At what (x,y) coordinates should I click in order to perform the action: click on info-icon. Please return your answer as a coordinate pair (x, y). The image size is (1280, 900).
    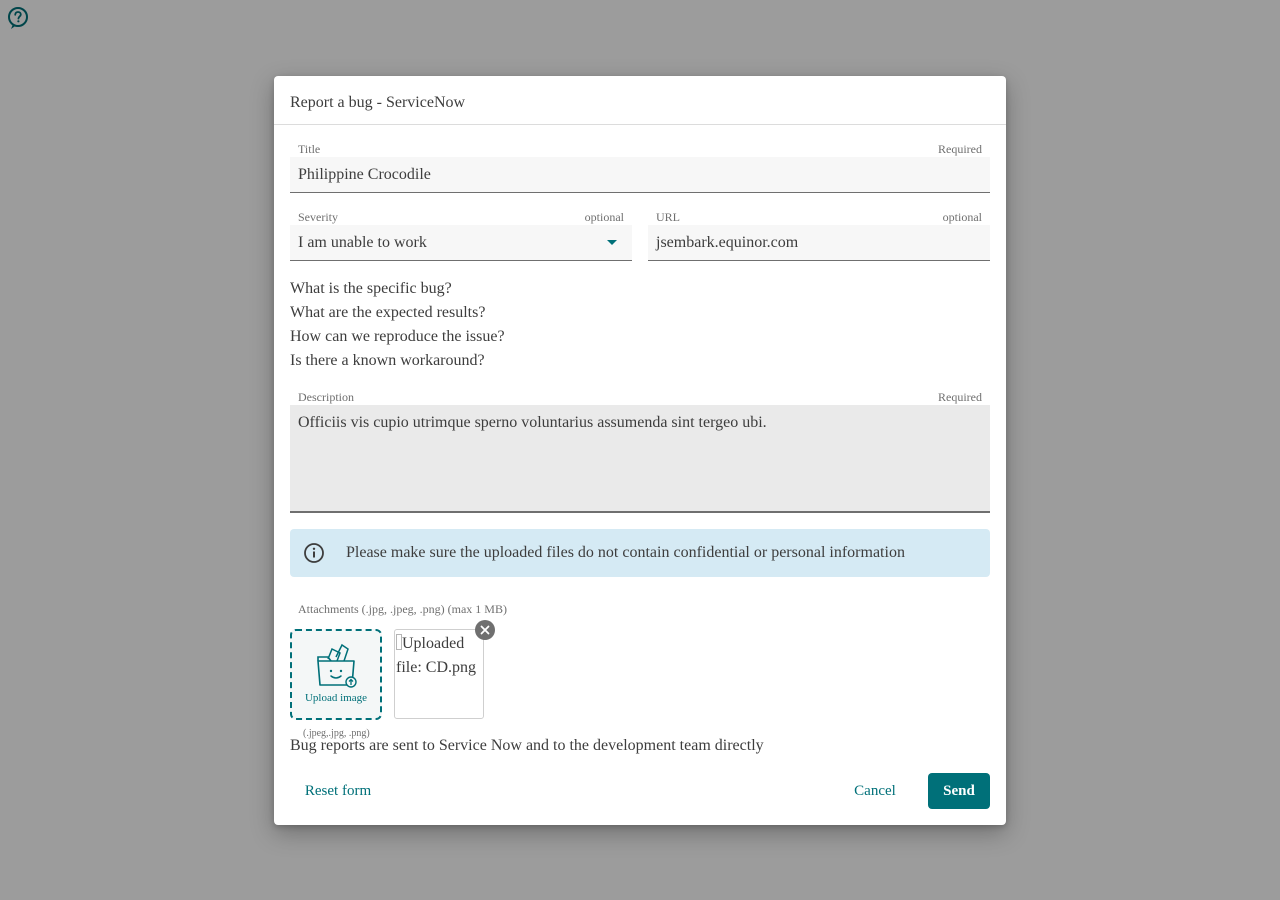
    Looking at the image, I should click on (314, 553).